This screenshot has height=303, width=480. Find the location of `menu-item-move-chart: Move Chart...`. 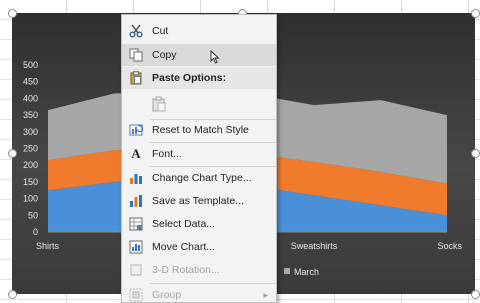

menu-item-move-chart: Move Chart... is located at coordinates (199, 247).